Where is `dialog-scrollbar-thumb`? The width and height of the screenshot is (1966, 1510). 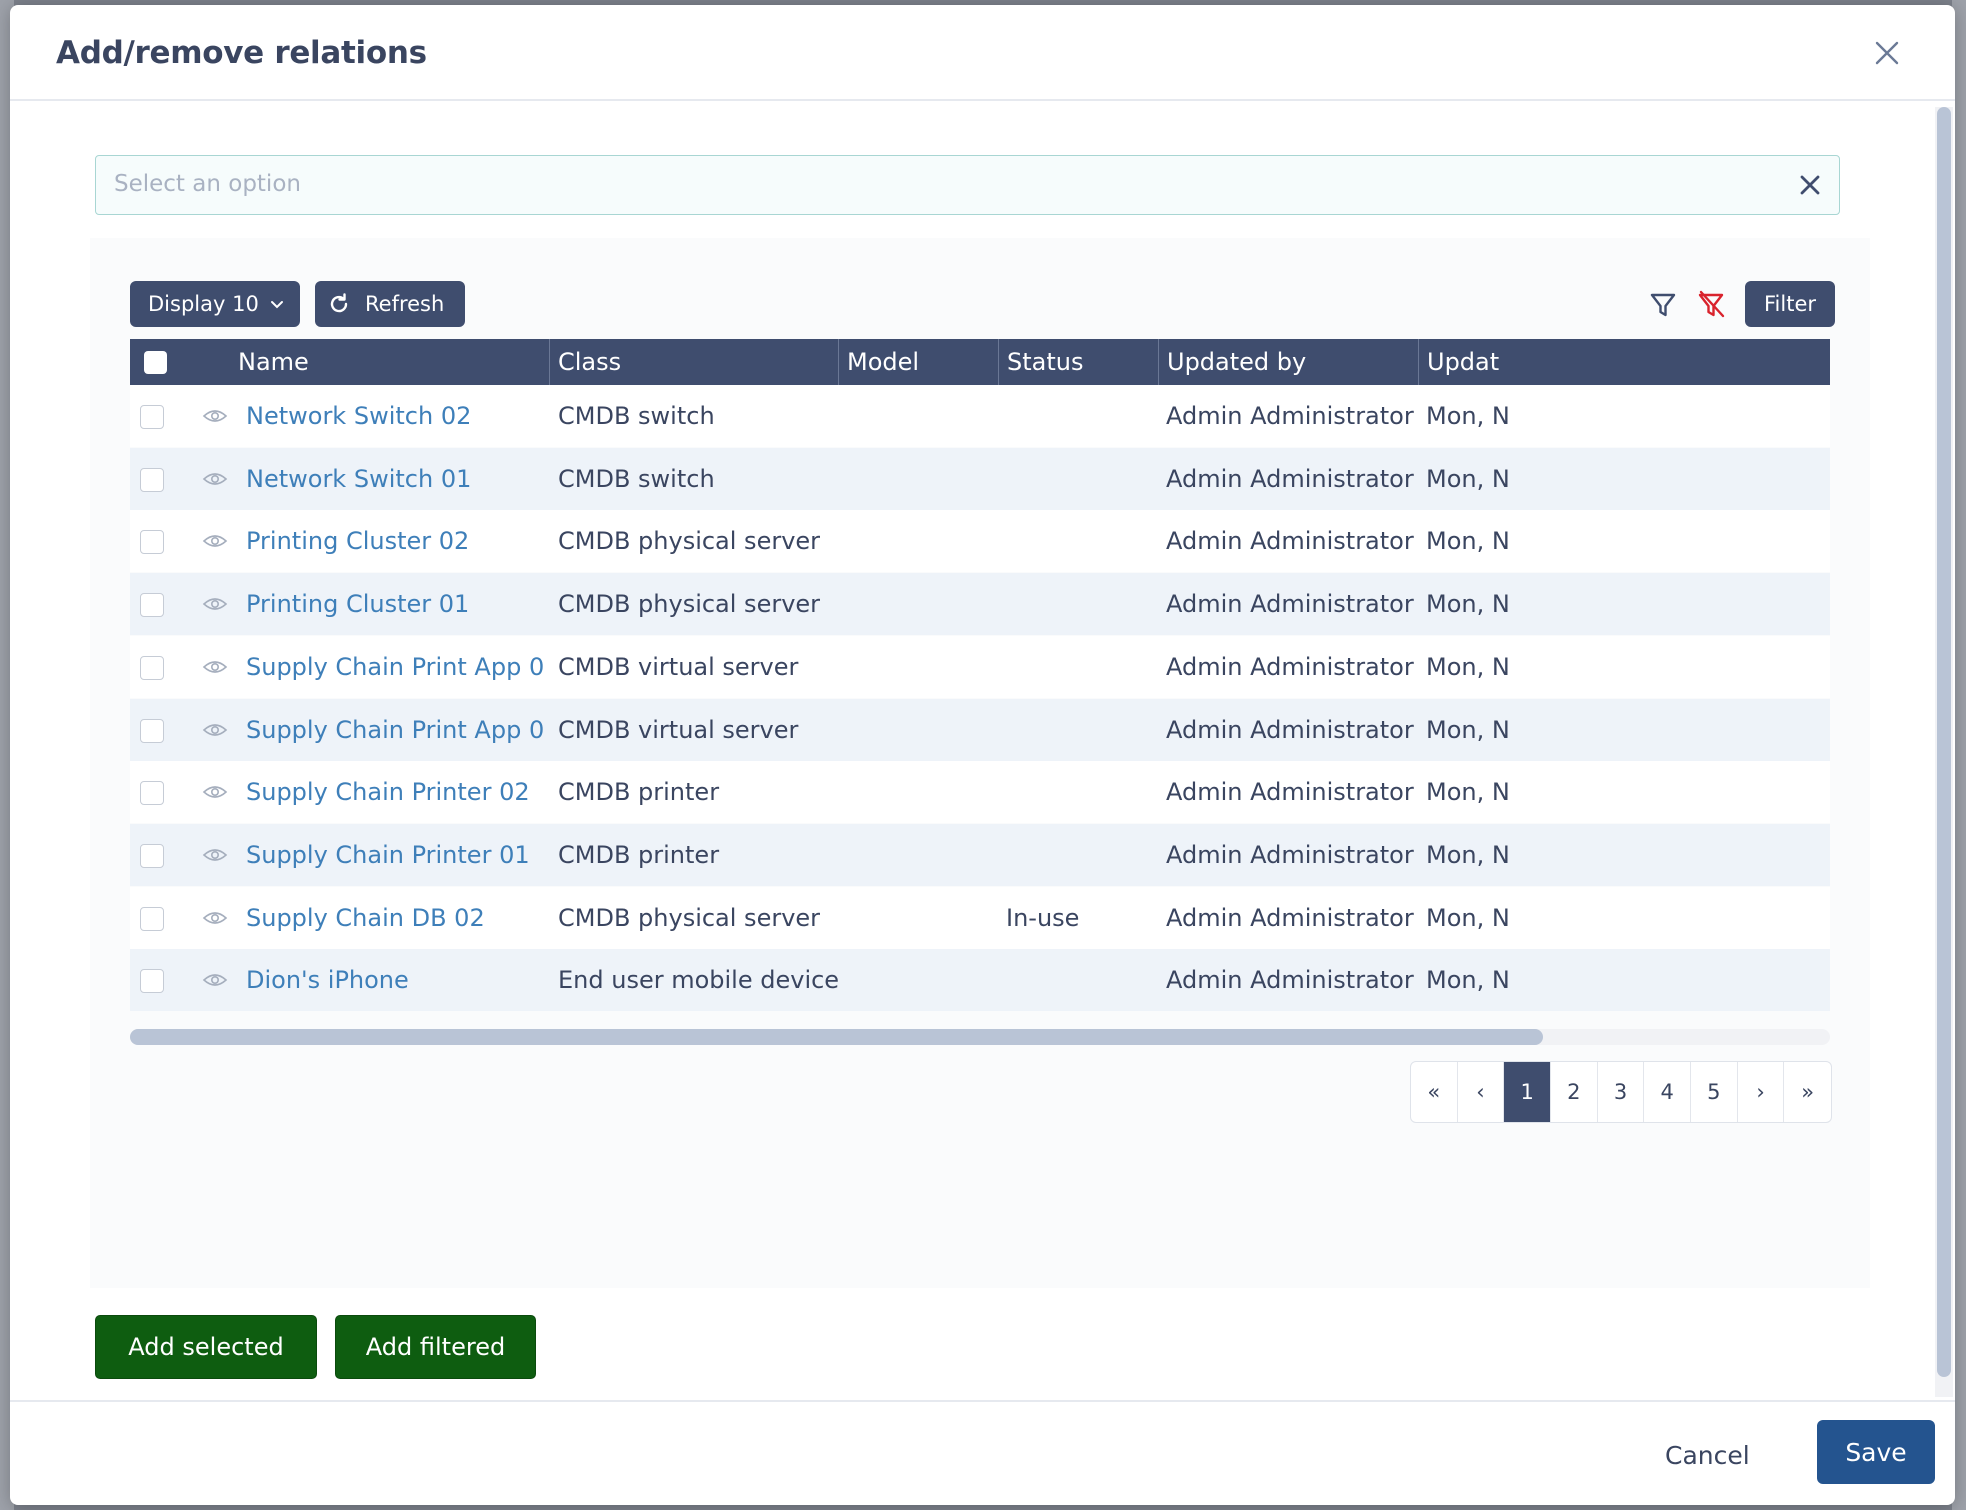
dialog-scrollbar-thumb is located at coordinates (1944, 742).